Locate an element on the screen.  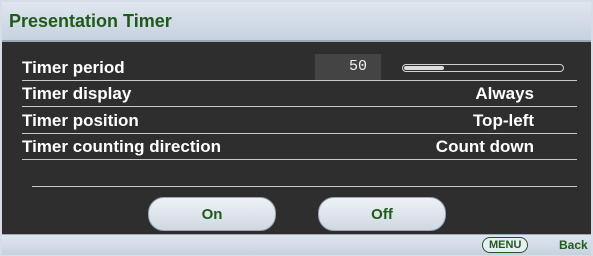
timer-period-slider is located at coordinates (483, 68).